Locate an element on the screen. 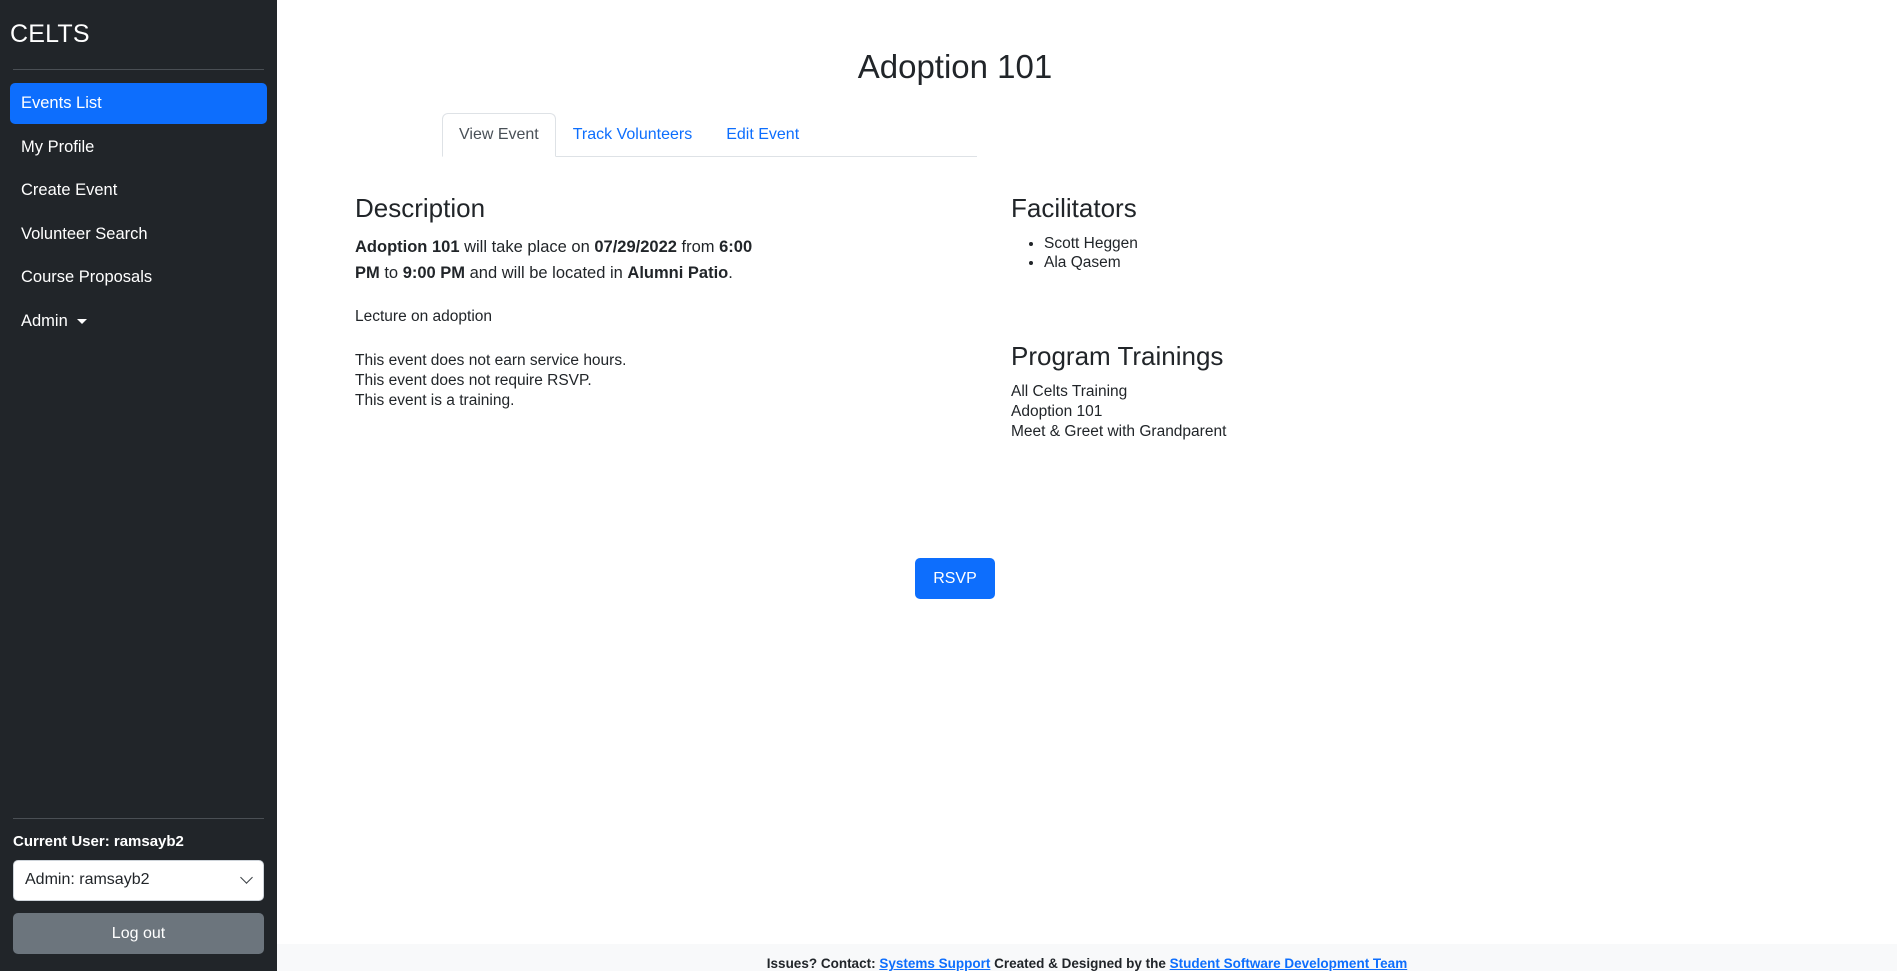 Image resolution: width=1897 pixels, height=971 pixels. footer-prefix: Issues? Contact: is located at coordinates (823, 963).